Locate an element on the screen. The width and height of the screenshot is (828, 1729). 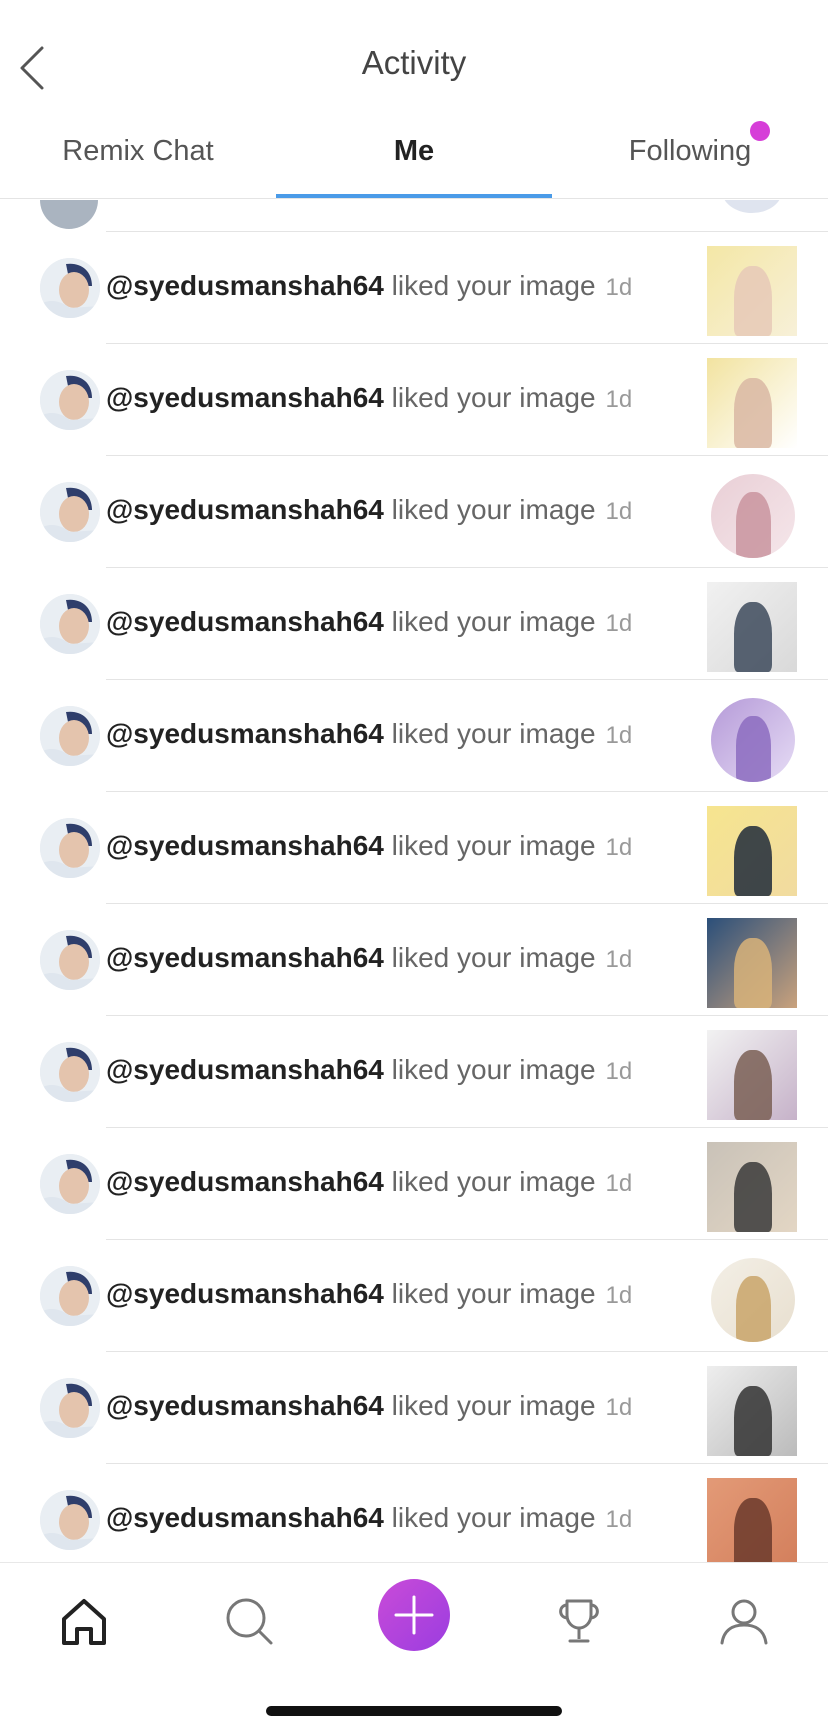
nav-search is located at coordinates (249, 1621).